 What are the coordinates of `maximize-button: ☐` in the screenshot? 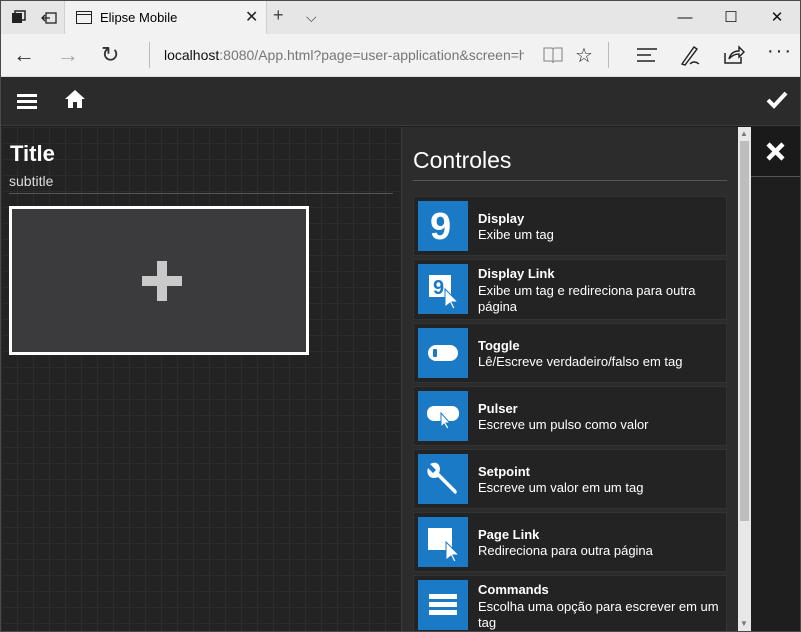 It's located at (731, 17).